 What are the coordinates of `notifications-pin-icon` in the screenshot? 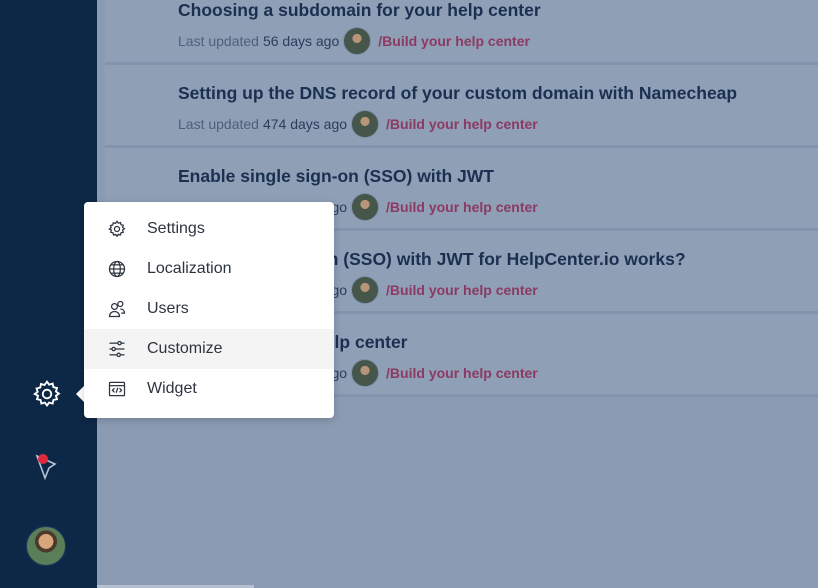 It's located at (47, 466).